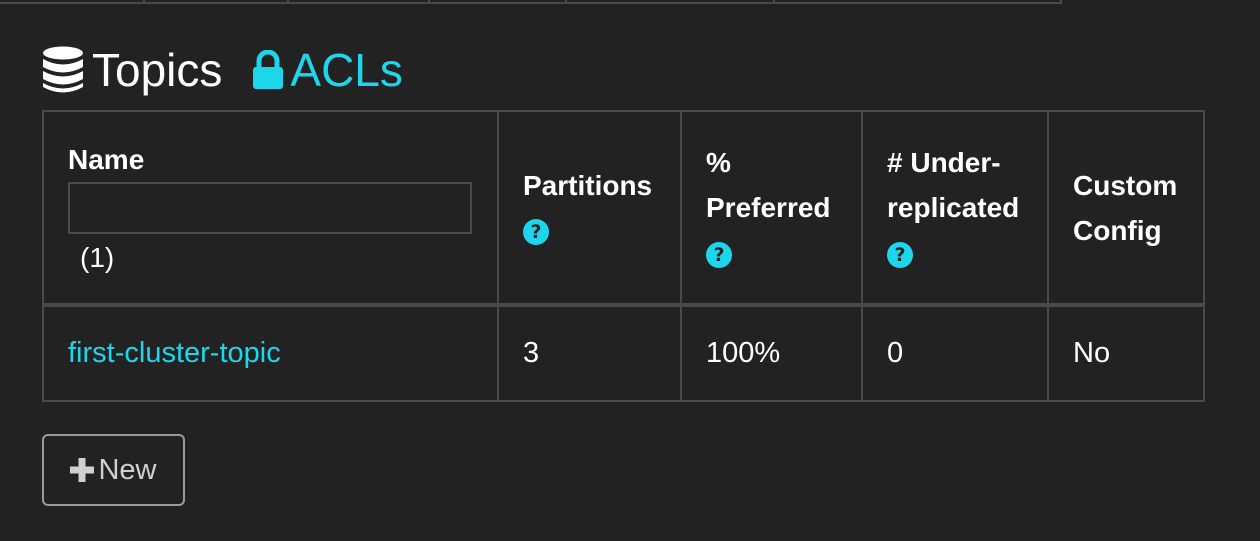 Image resolution: width=1260 pixels, height=541 pixels. I want to click on column-label-preferred-line2: Preferred, so click(768, 207).